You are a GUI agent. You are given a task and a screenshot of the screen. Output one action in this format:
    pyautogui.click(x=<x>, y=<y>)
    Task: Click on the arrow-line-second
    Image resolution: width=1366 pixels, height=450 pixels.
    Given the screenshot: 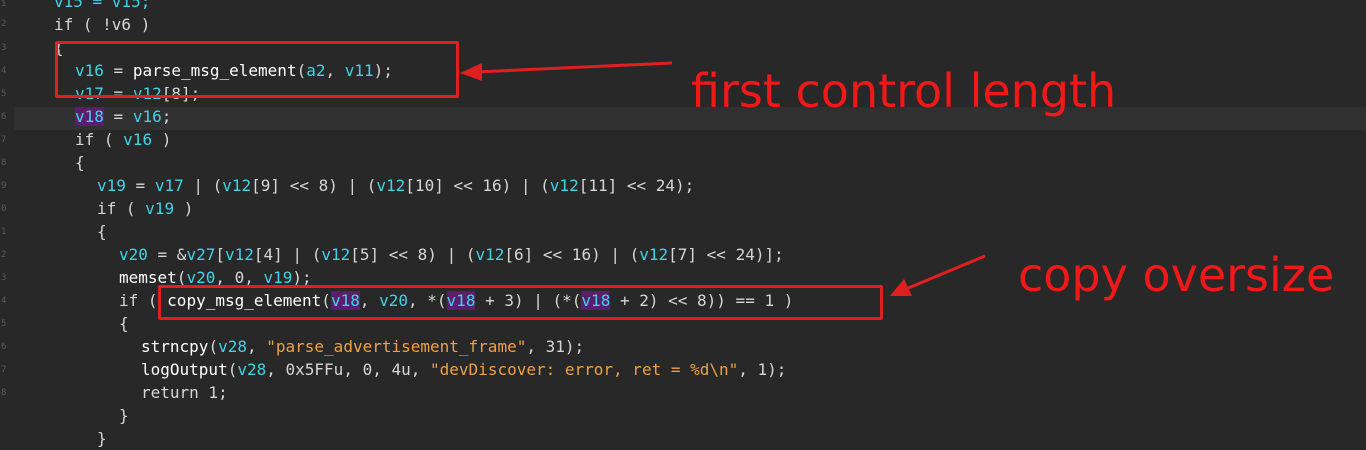 What is the action you would take?
    pyautogui.click(x=945, y=272)
    